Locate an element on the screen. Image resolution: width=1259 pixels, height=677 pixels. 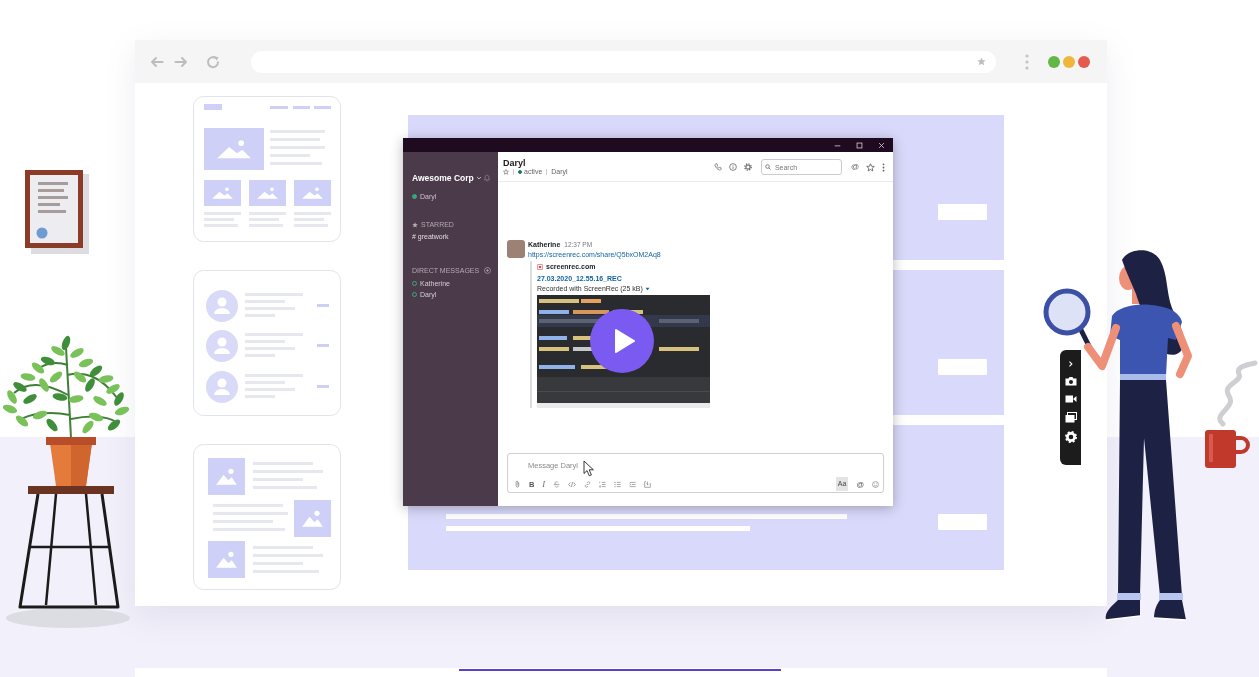
back-arrow-icon is located at coordinates (157, 61).